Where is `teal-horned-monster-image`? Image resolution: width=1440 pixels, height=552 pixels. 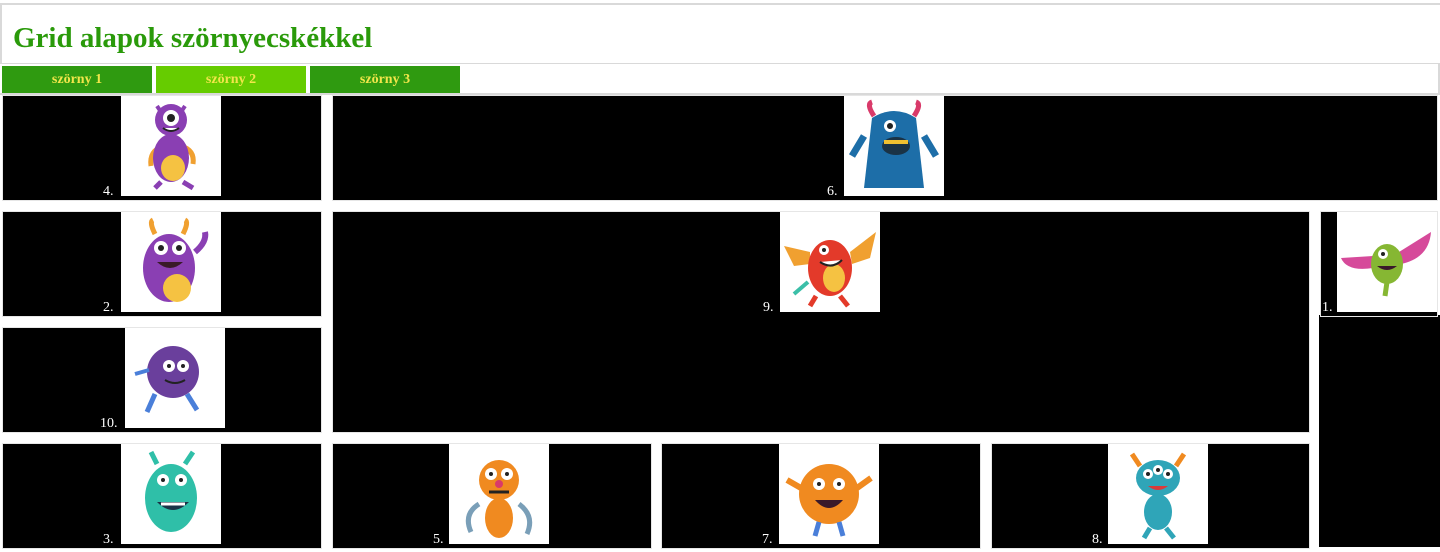
teal-horned-monster-image is located at coordinates (171, 494).